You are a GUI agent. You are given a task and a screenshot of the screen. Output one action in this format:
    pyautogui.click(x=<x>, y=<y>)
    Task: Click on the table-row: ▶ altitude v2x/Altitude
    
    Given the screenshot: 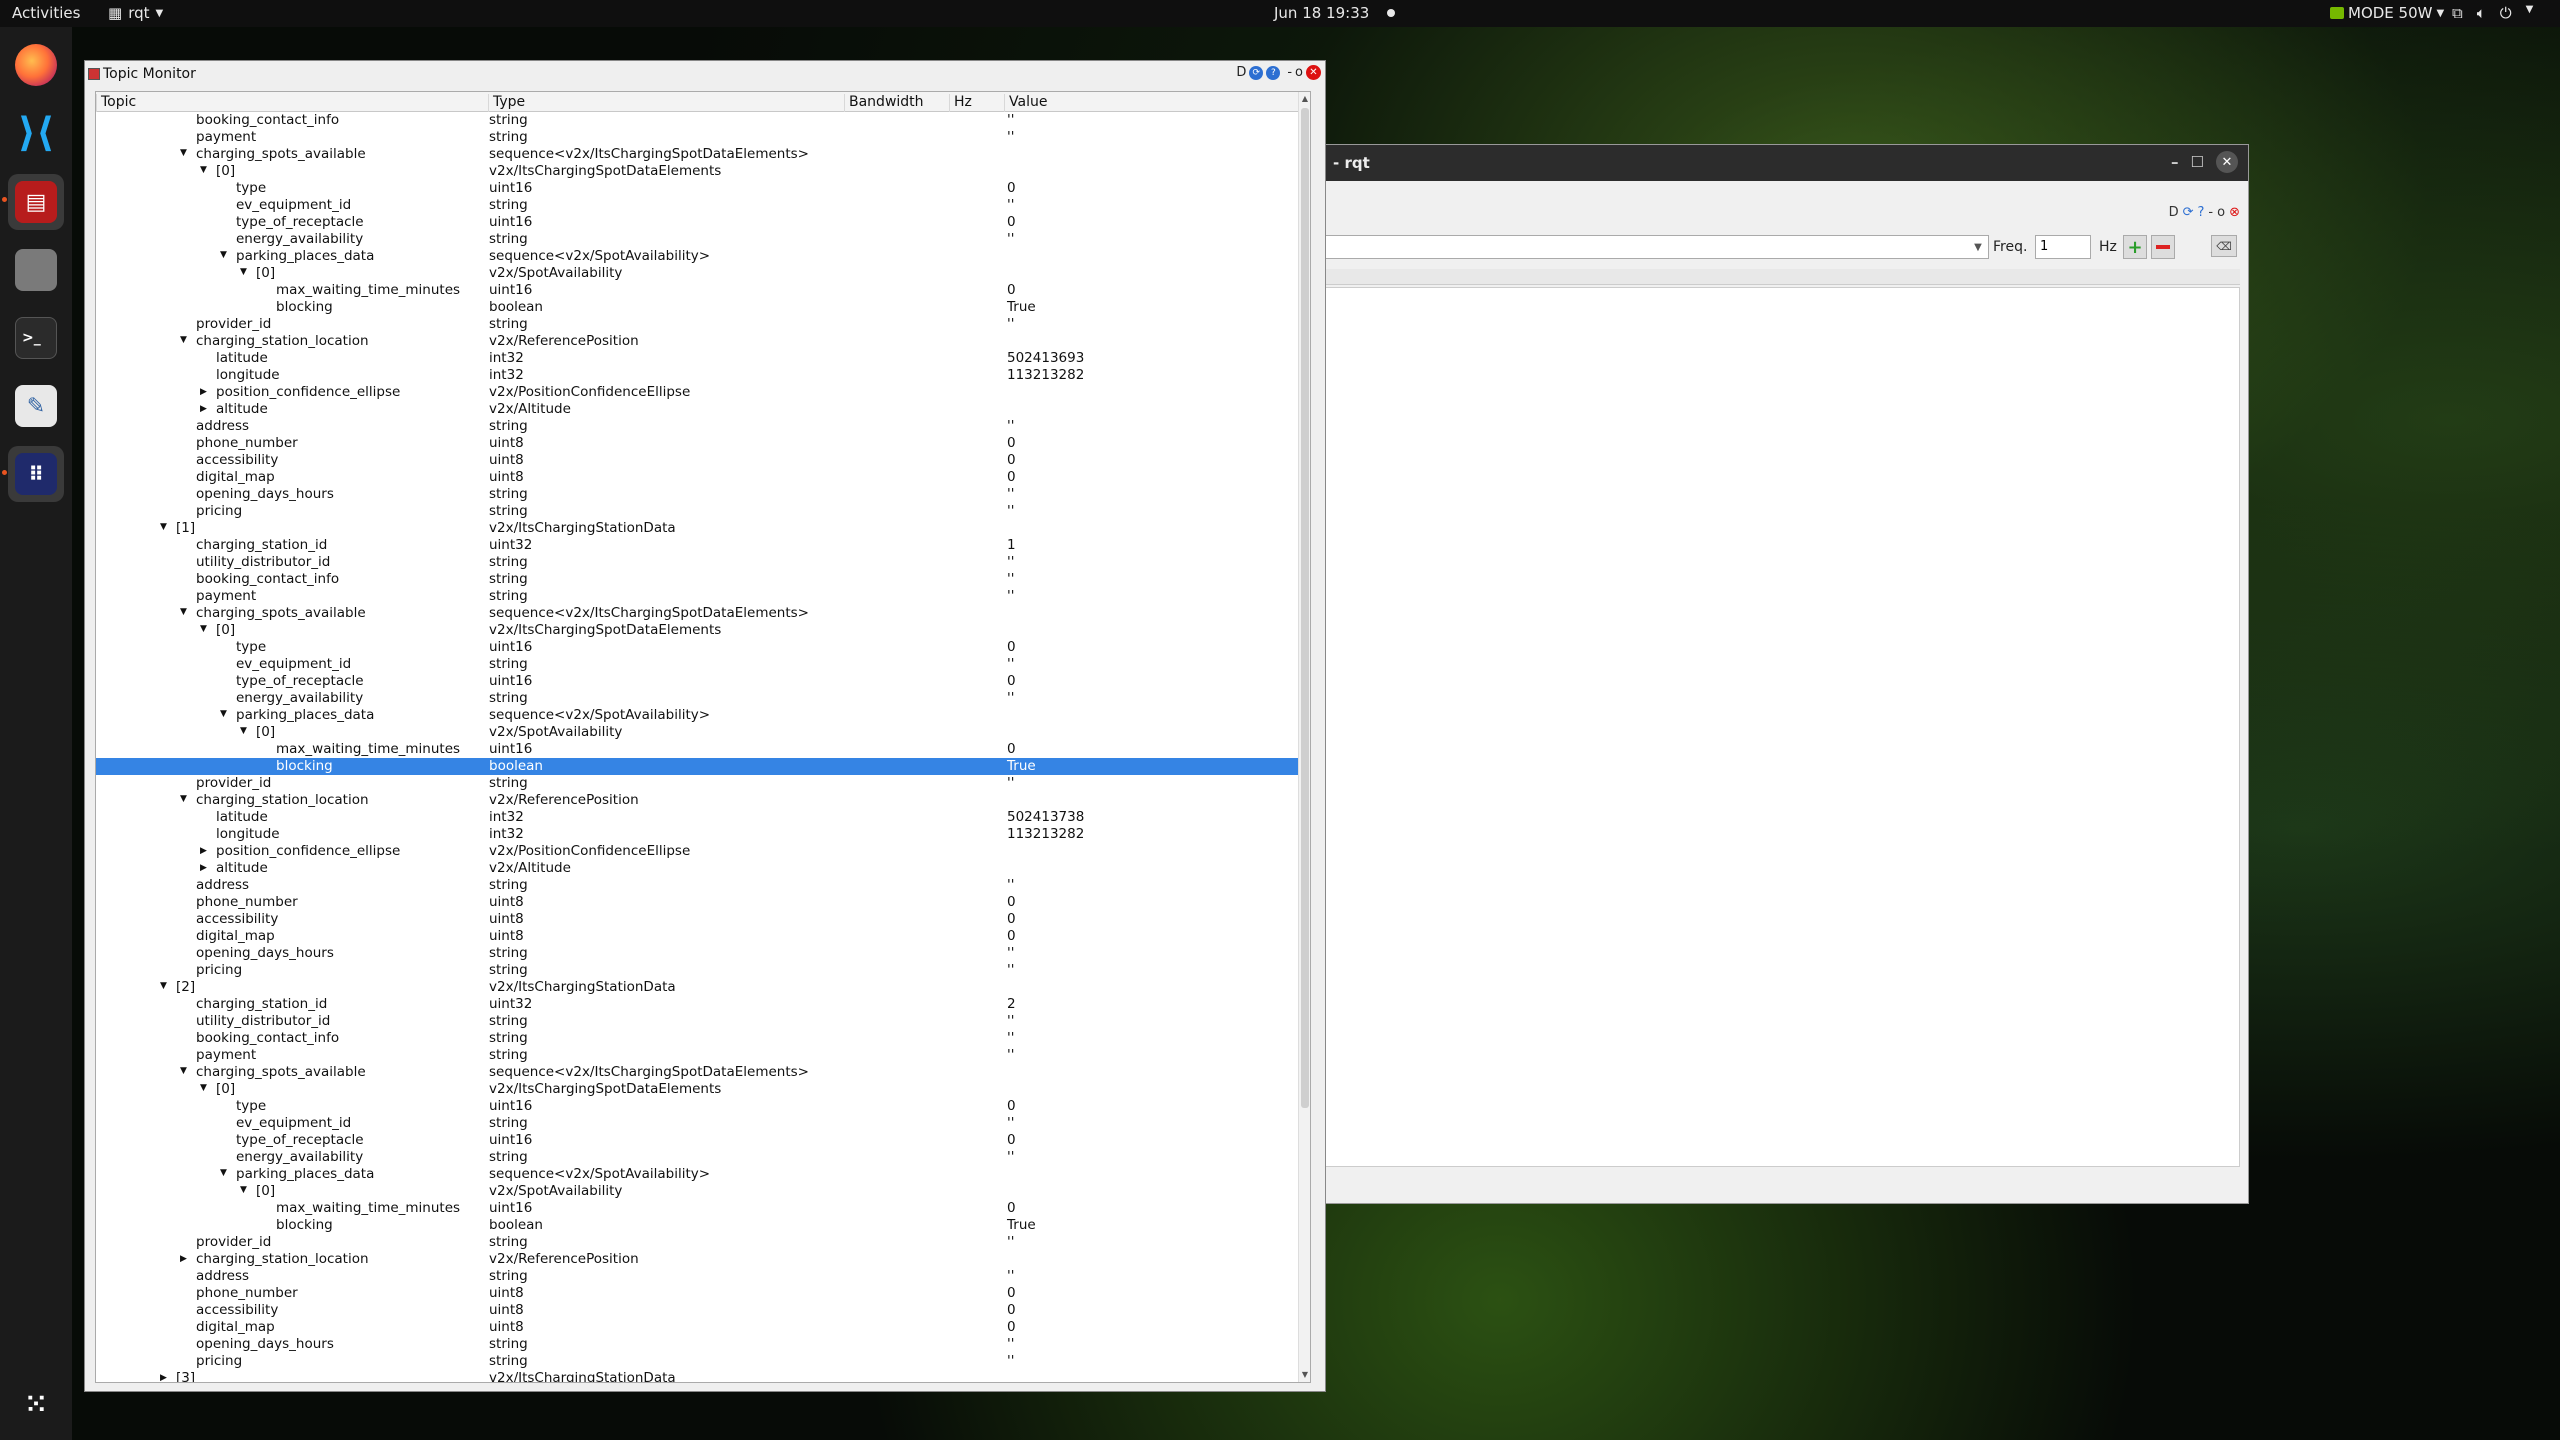 What is the action you would take?
    pyautogui.click(x=698, y=868)
    